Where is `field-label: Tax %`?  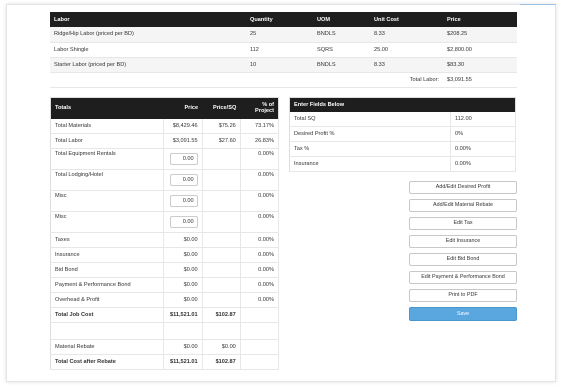 field-label: Tax % is located at coordinates (370, 149).